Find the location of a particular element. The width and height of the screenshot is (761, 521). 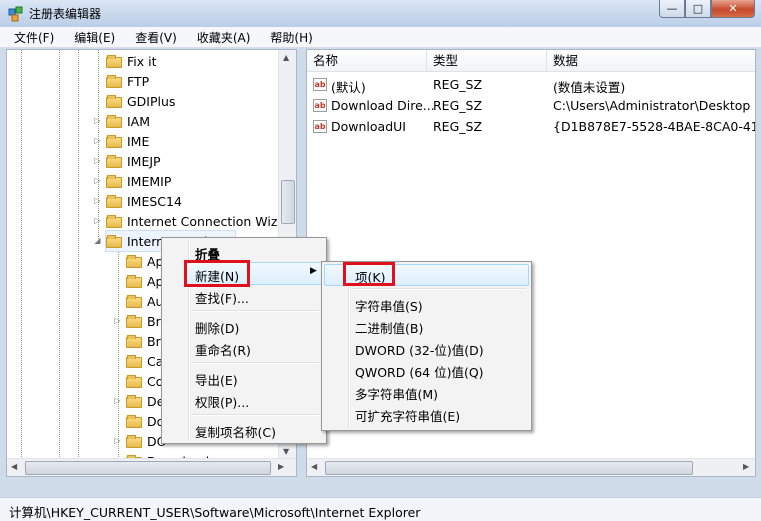

close-button: ✕ is located at coordinates (733, 9).